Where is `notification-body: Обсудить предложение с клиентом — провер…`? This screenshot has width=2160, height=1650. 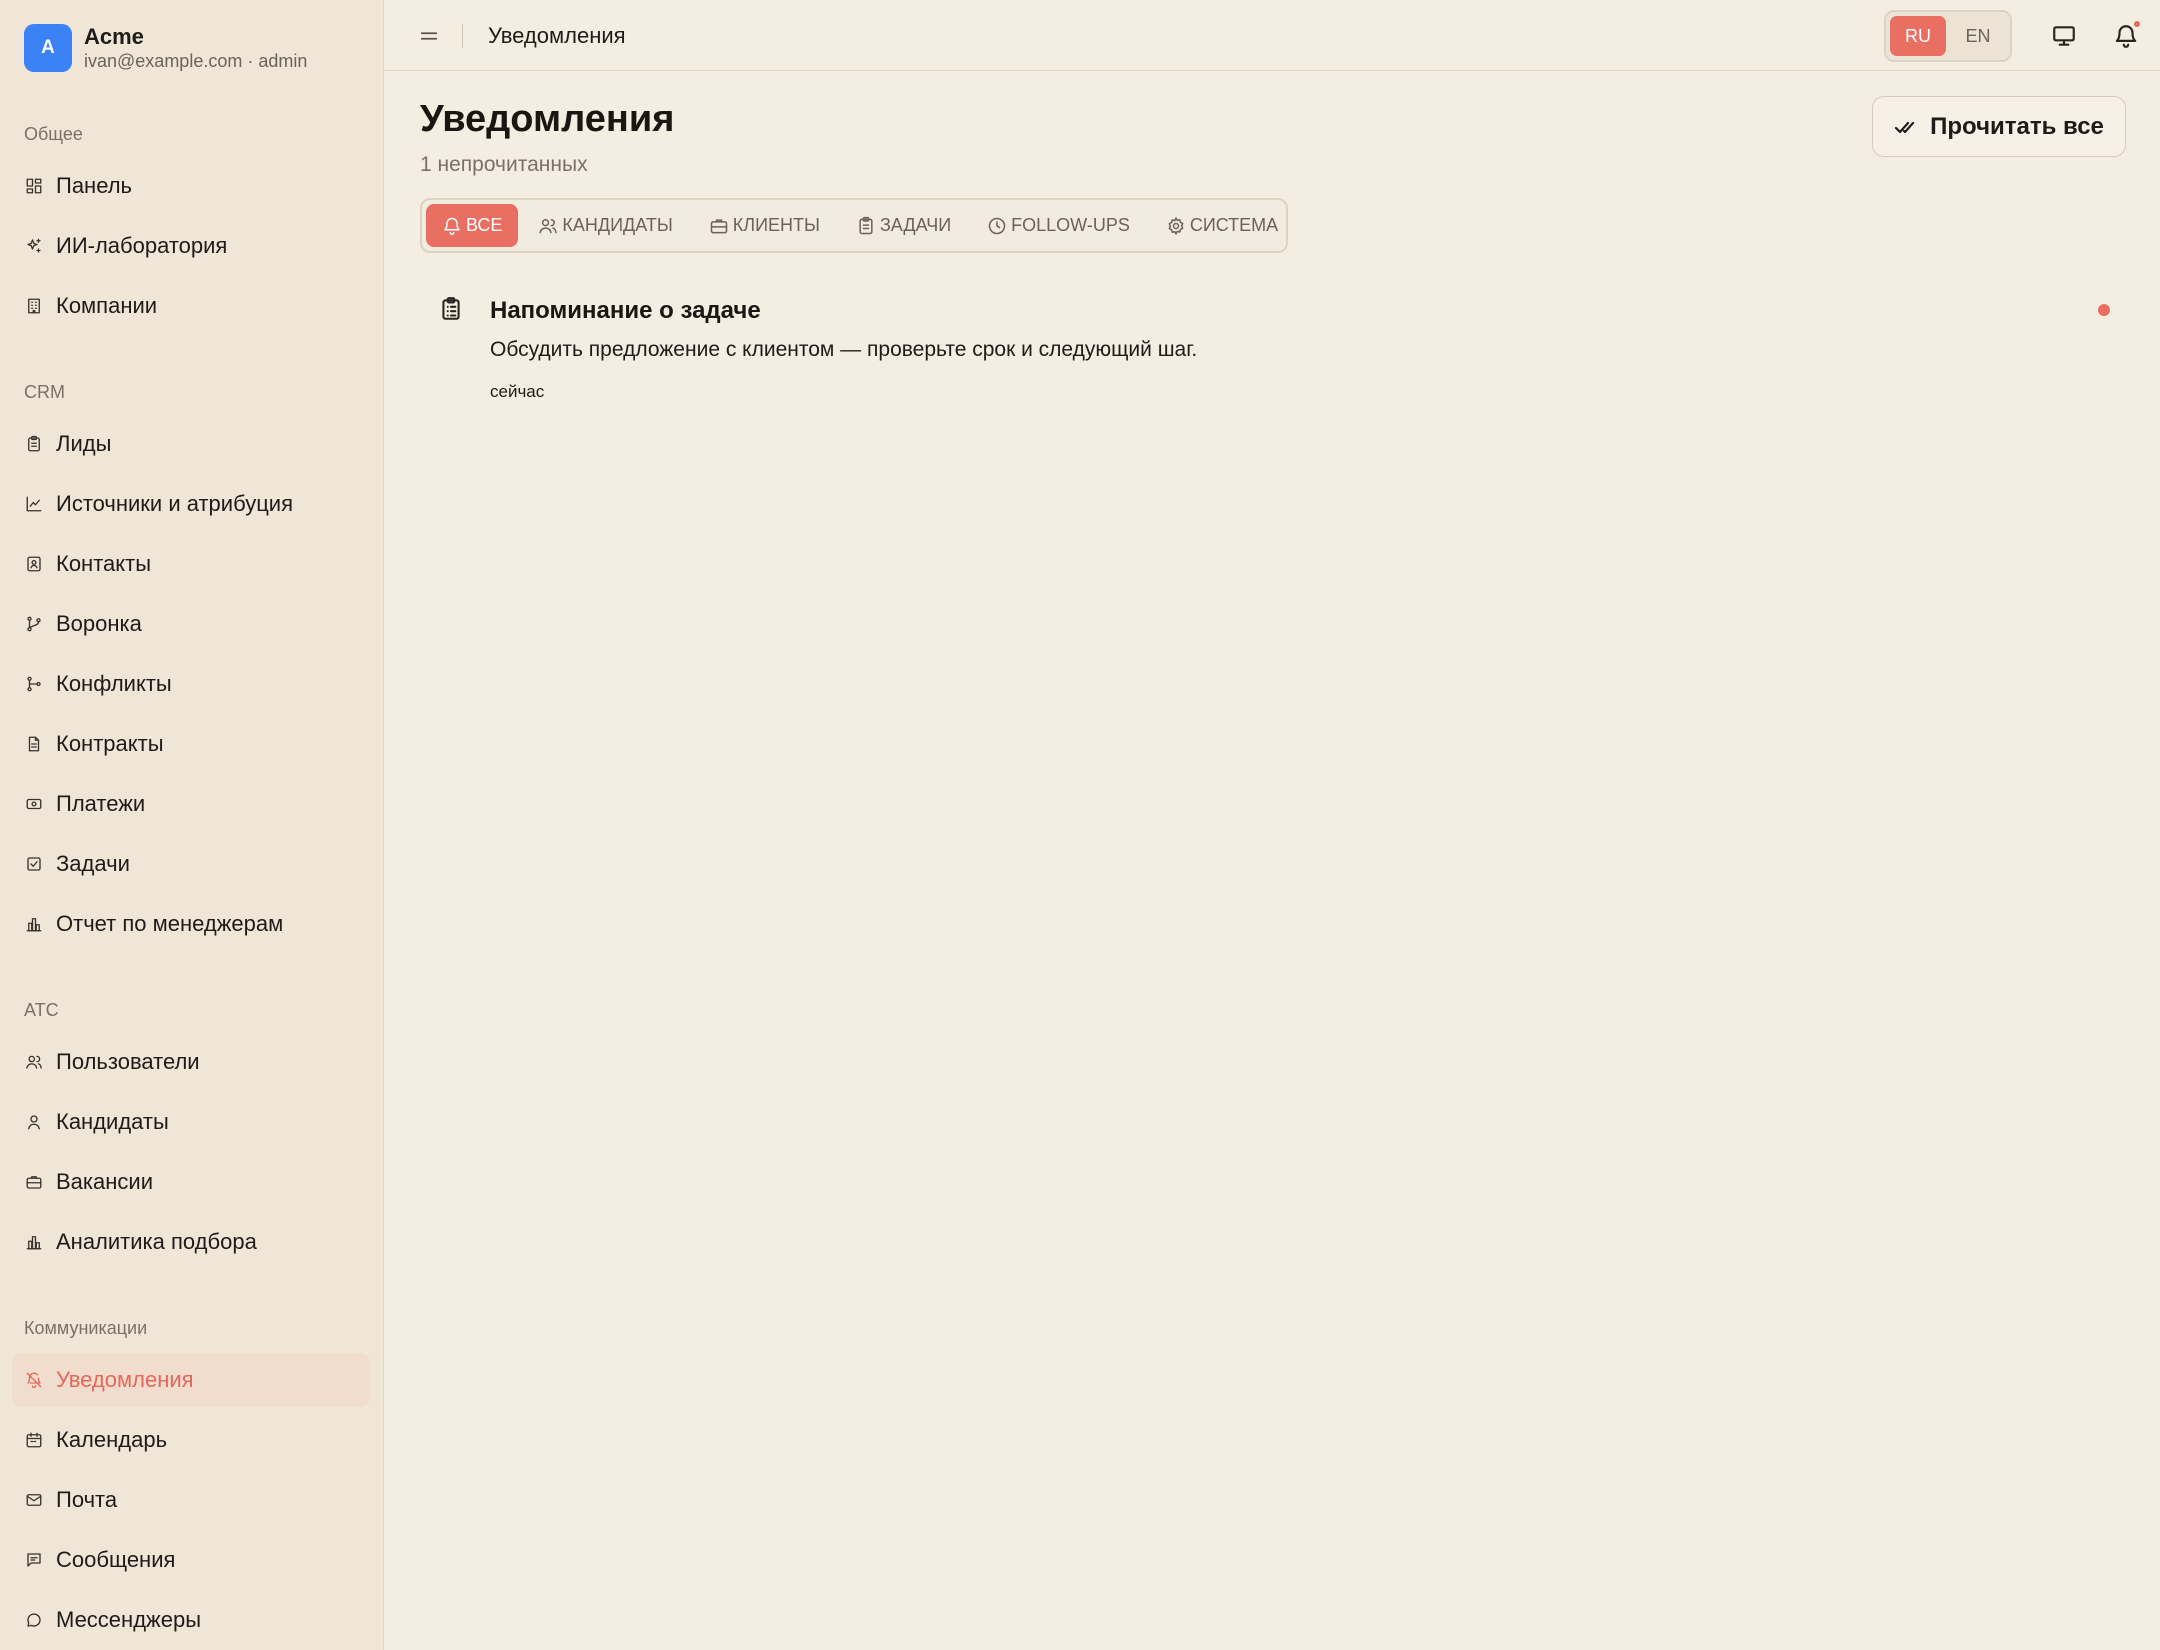
notification-body: Обсудить предложение с клиентом — провер… is located at coordinates (844, 349).